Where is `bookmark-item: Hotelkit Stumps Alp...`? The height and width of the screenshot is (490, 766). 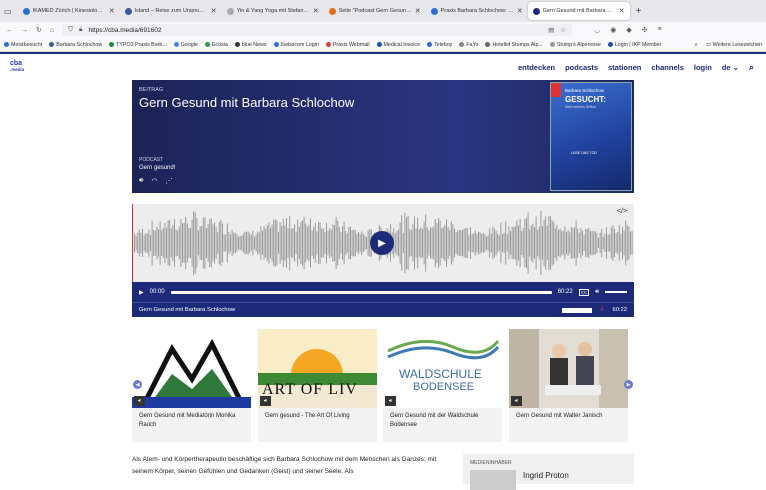
bookmark-item: Hotelkit Stumps Alp... is located at coordinates (514, 45).